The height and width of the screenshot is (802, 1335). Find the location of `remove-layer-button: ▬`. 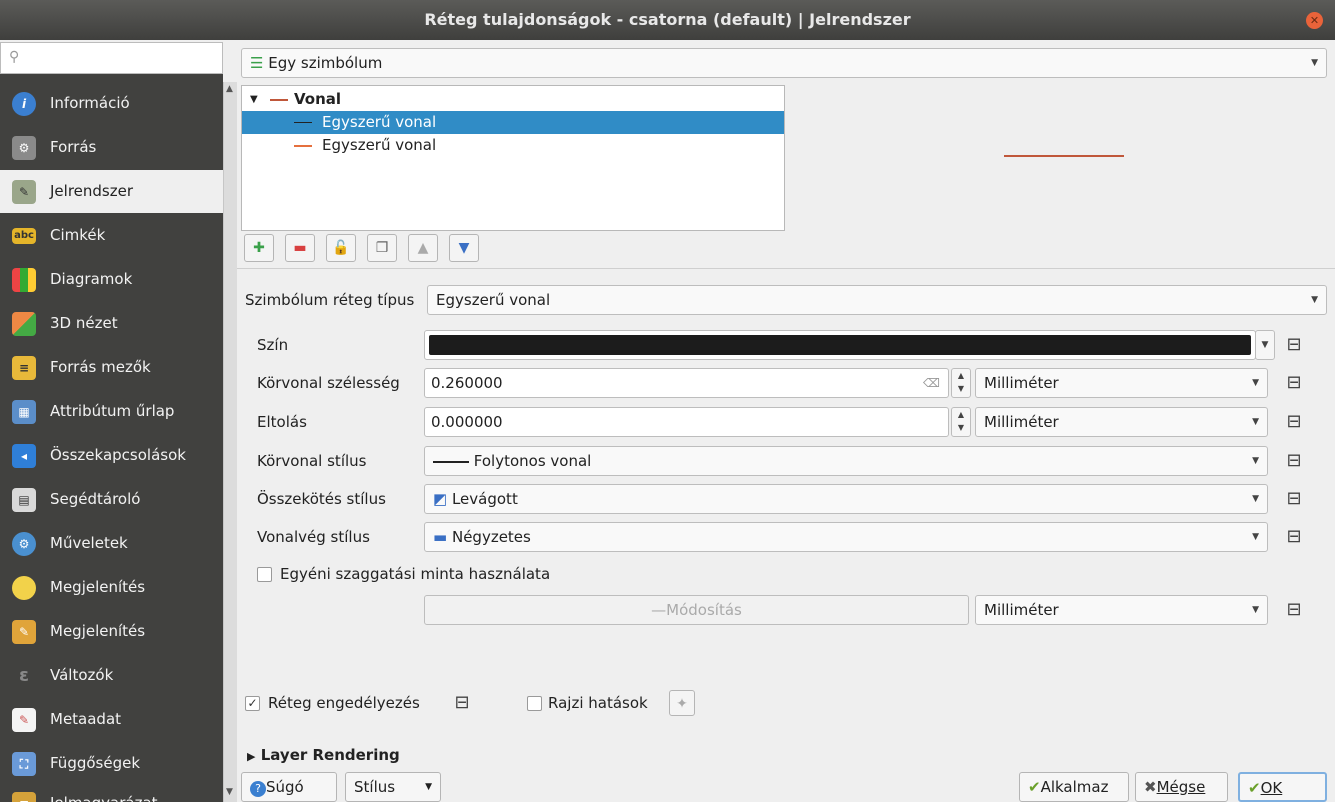

remove-layer-button: ▬ is located at coordinates (300, 248).